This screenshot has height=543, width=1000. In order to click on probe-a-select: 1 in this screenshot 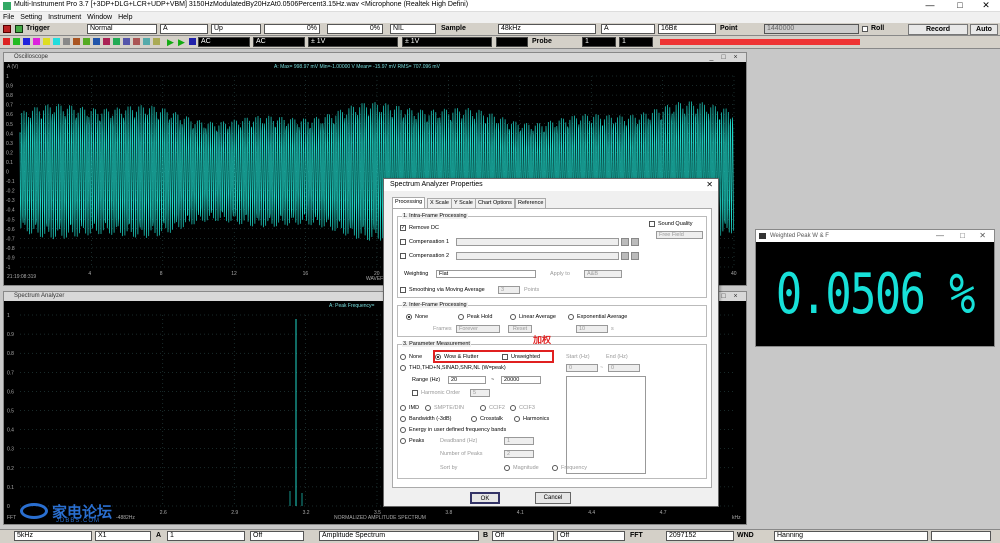, I will do `click(599, 42)`.